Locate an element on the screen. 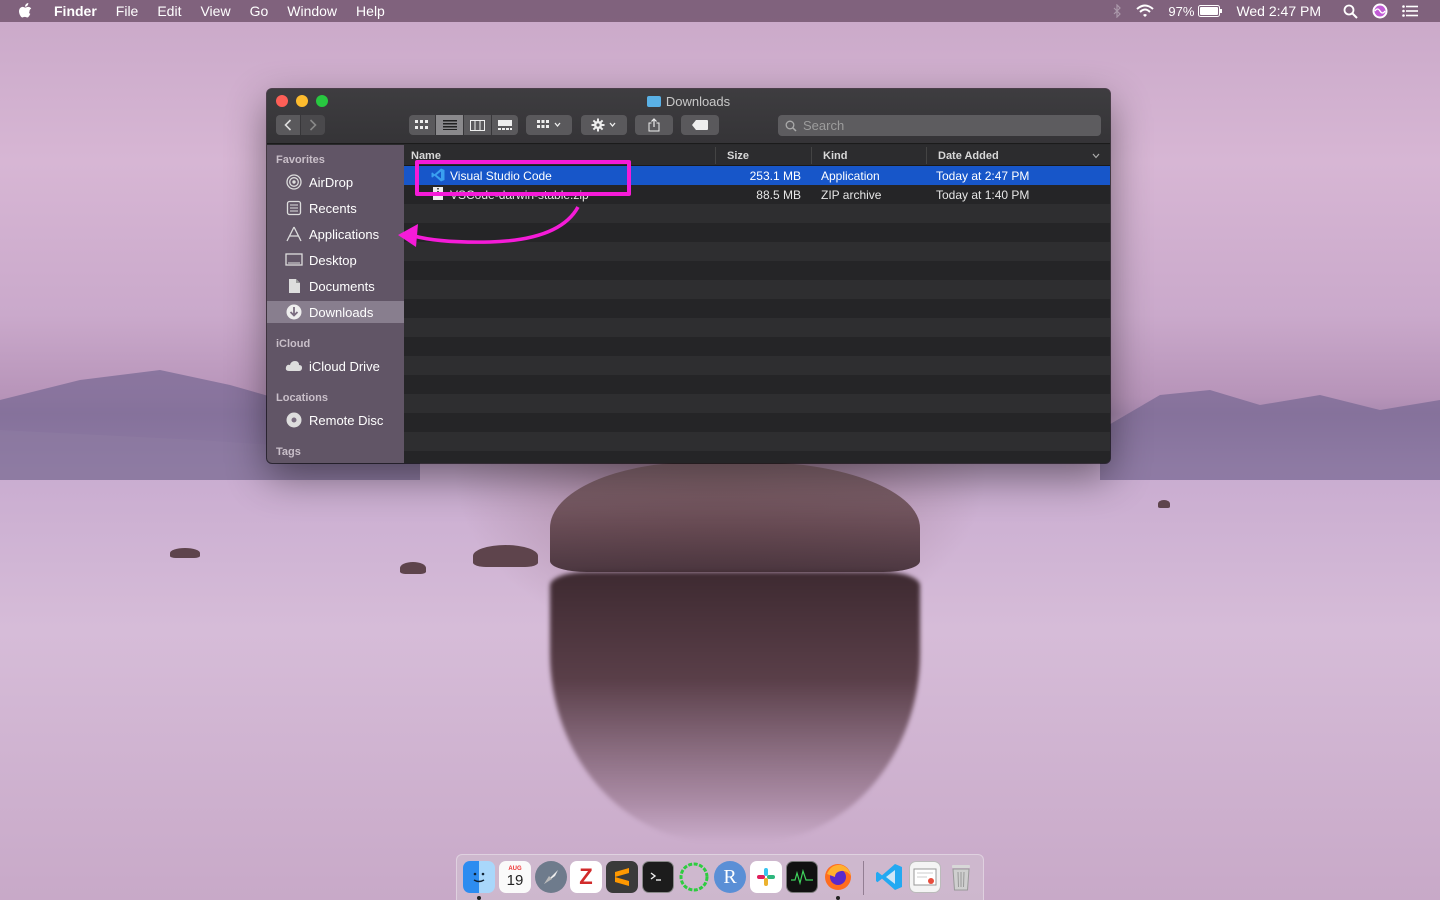 Image resolution: width=1440 pixels, height=900 pixels. sidebar-item-documents: Documents is located at coordinates (335, 286).